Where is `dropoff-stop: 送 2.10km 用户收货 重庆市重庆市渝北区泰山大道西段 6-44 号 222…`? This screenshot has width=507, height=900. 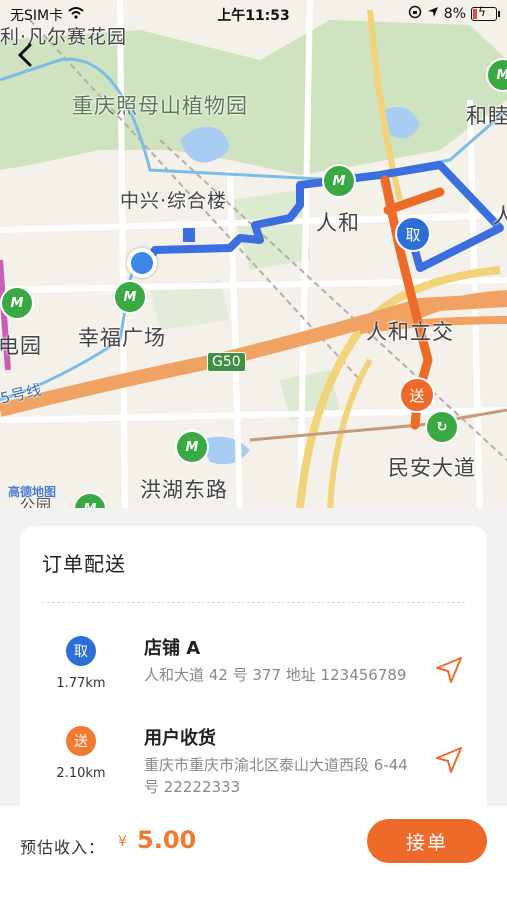 dropoff-stop: 送 2.10km 用户收货 重庆市重庆市渝北区泰山大道西段 6-44 号 222… is located at coordinates (253, 771).